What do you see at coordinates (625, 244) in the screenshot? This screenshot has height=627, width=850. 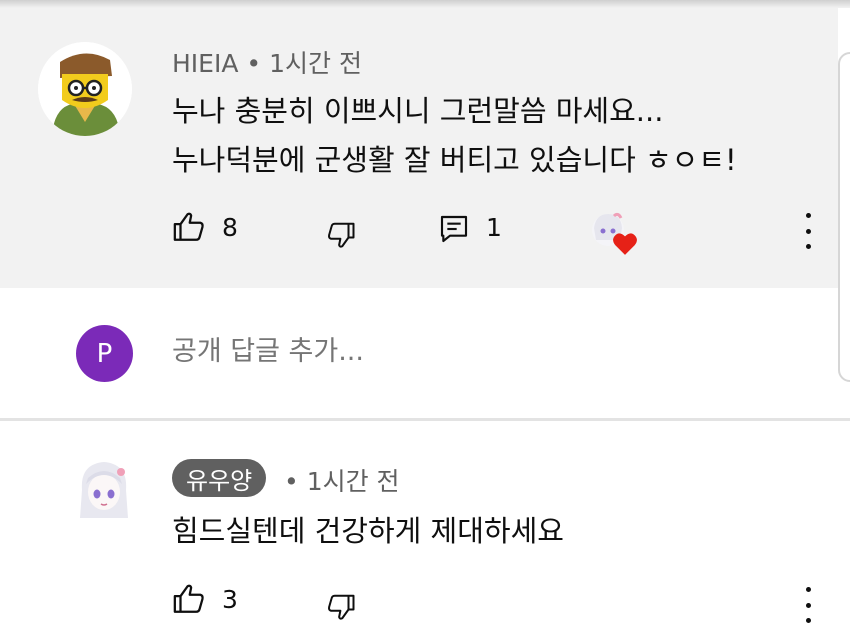 I see `heart-icon` at bounding box center [625, 244].